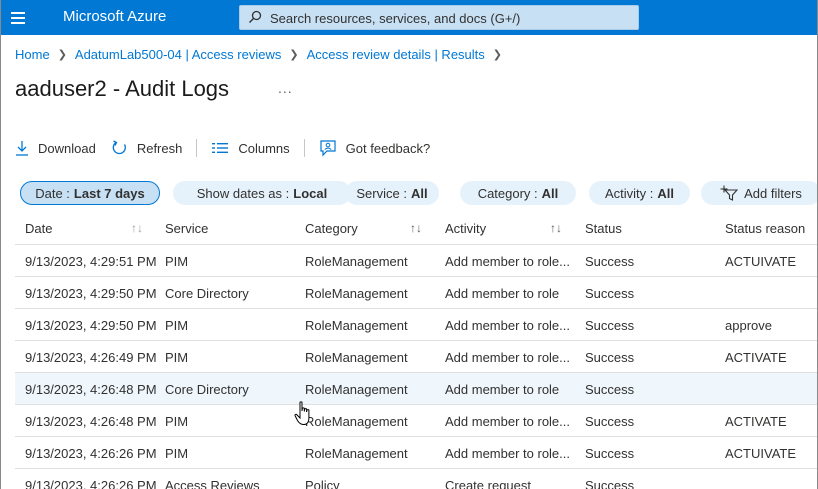 This screenshot has width=818, height=489. I want to click on filter-activity: Activity : All, so click(639, 193).